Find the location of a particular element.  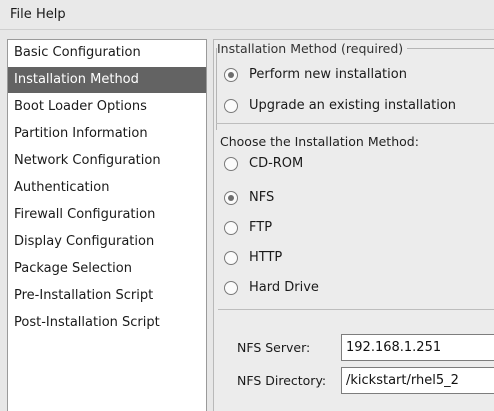

radio-label: NFS is located at coordinates (262, 197).